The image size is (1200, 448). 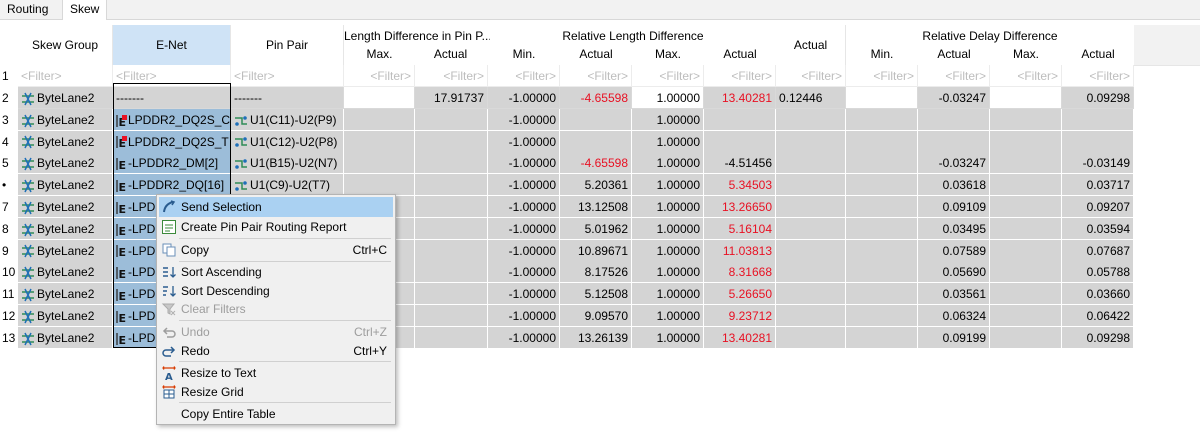 I want to click on cell-pin: U1(C9)-U2(T7), so click(x=287, y=185).